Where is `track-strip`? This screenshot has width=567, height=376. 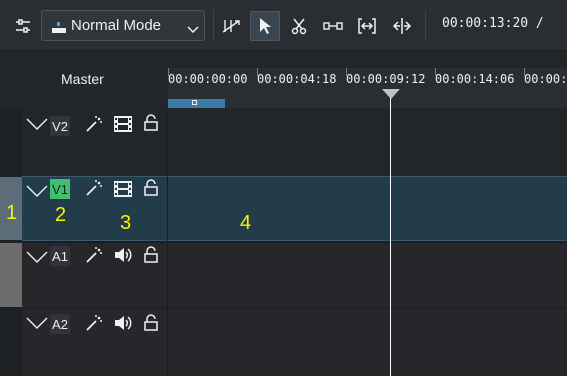 track-strip is located at coordinates (11, 242).